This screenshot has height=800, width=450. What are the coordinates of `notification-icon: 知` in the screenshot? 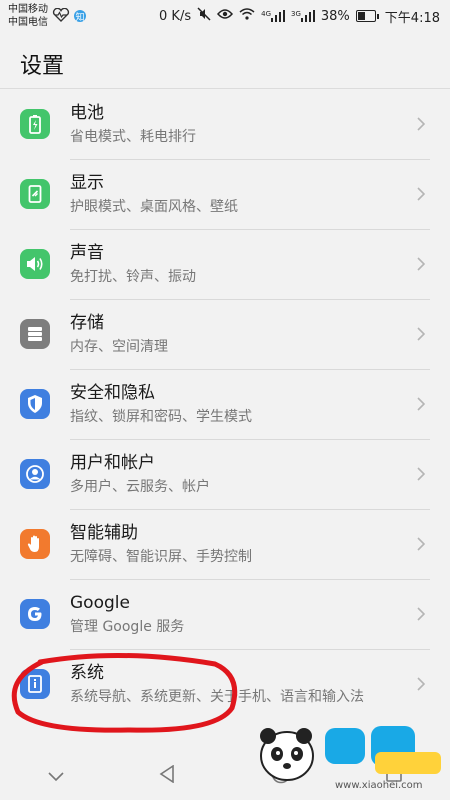 It's located at (80, 16).